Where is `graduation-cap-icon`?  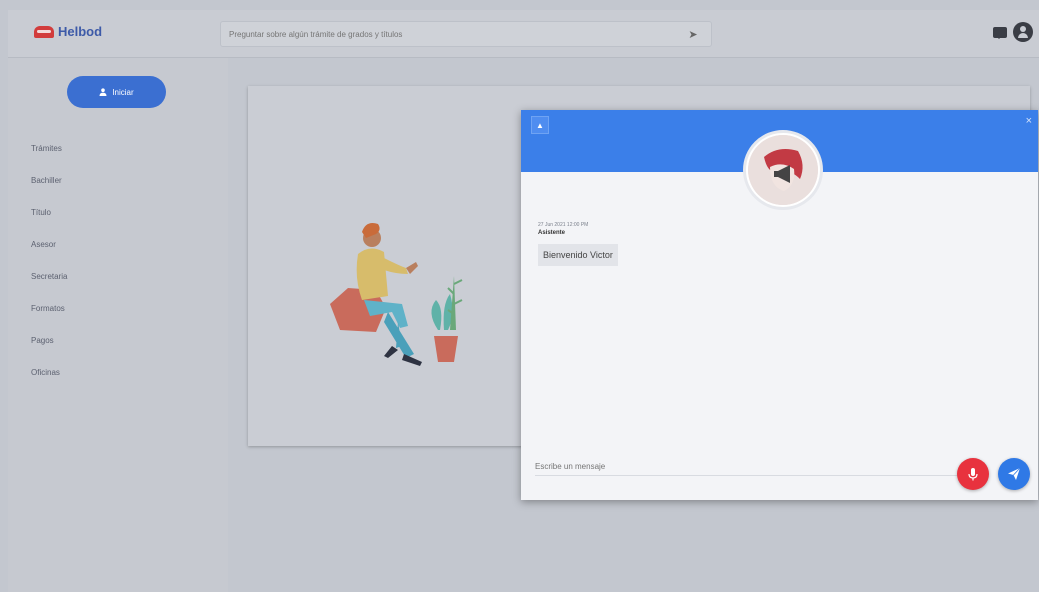 graduation-cap-icon is located at coordinates (44, 31).